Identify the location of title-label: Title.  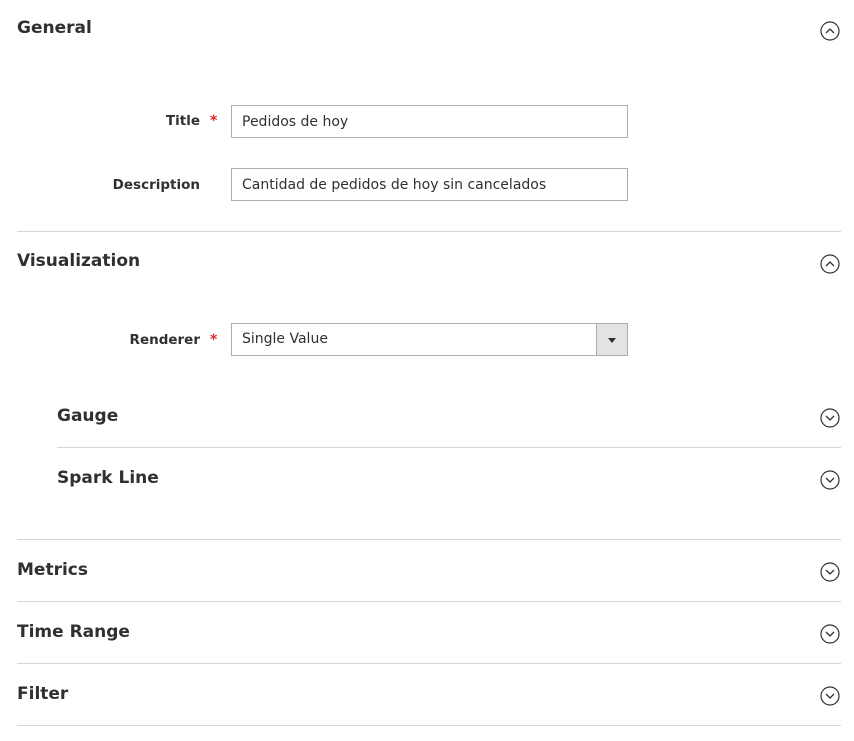
(182, 121).